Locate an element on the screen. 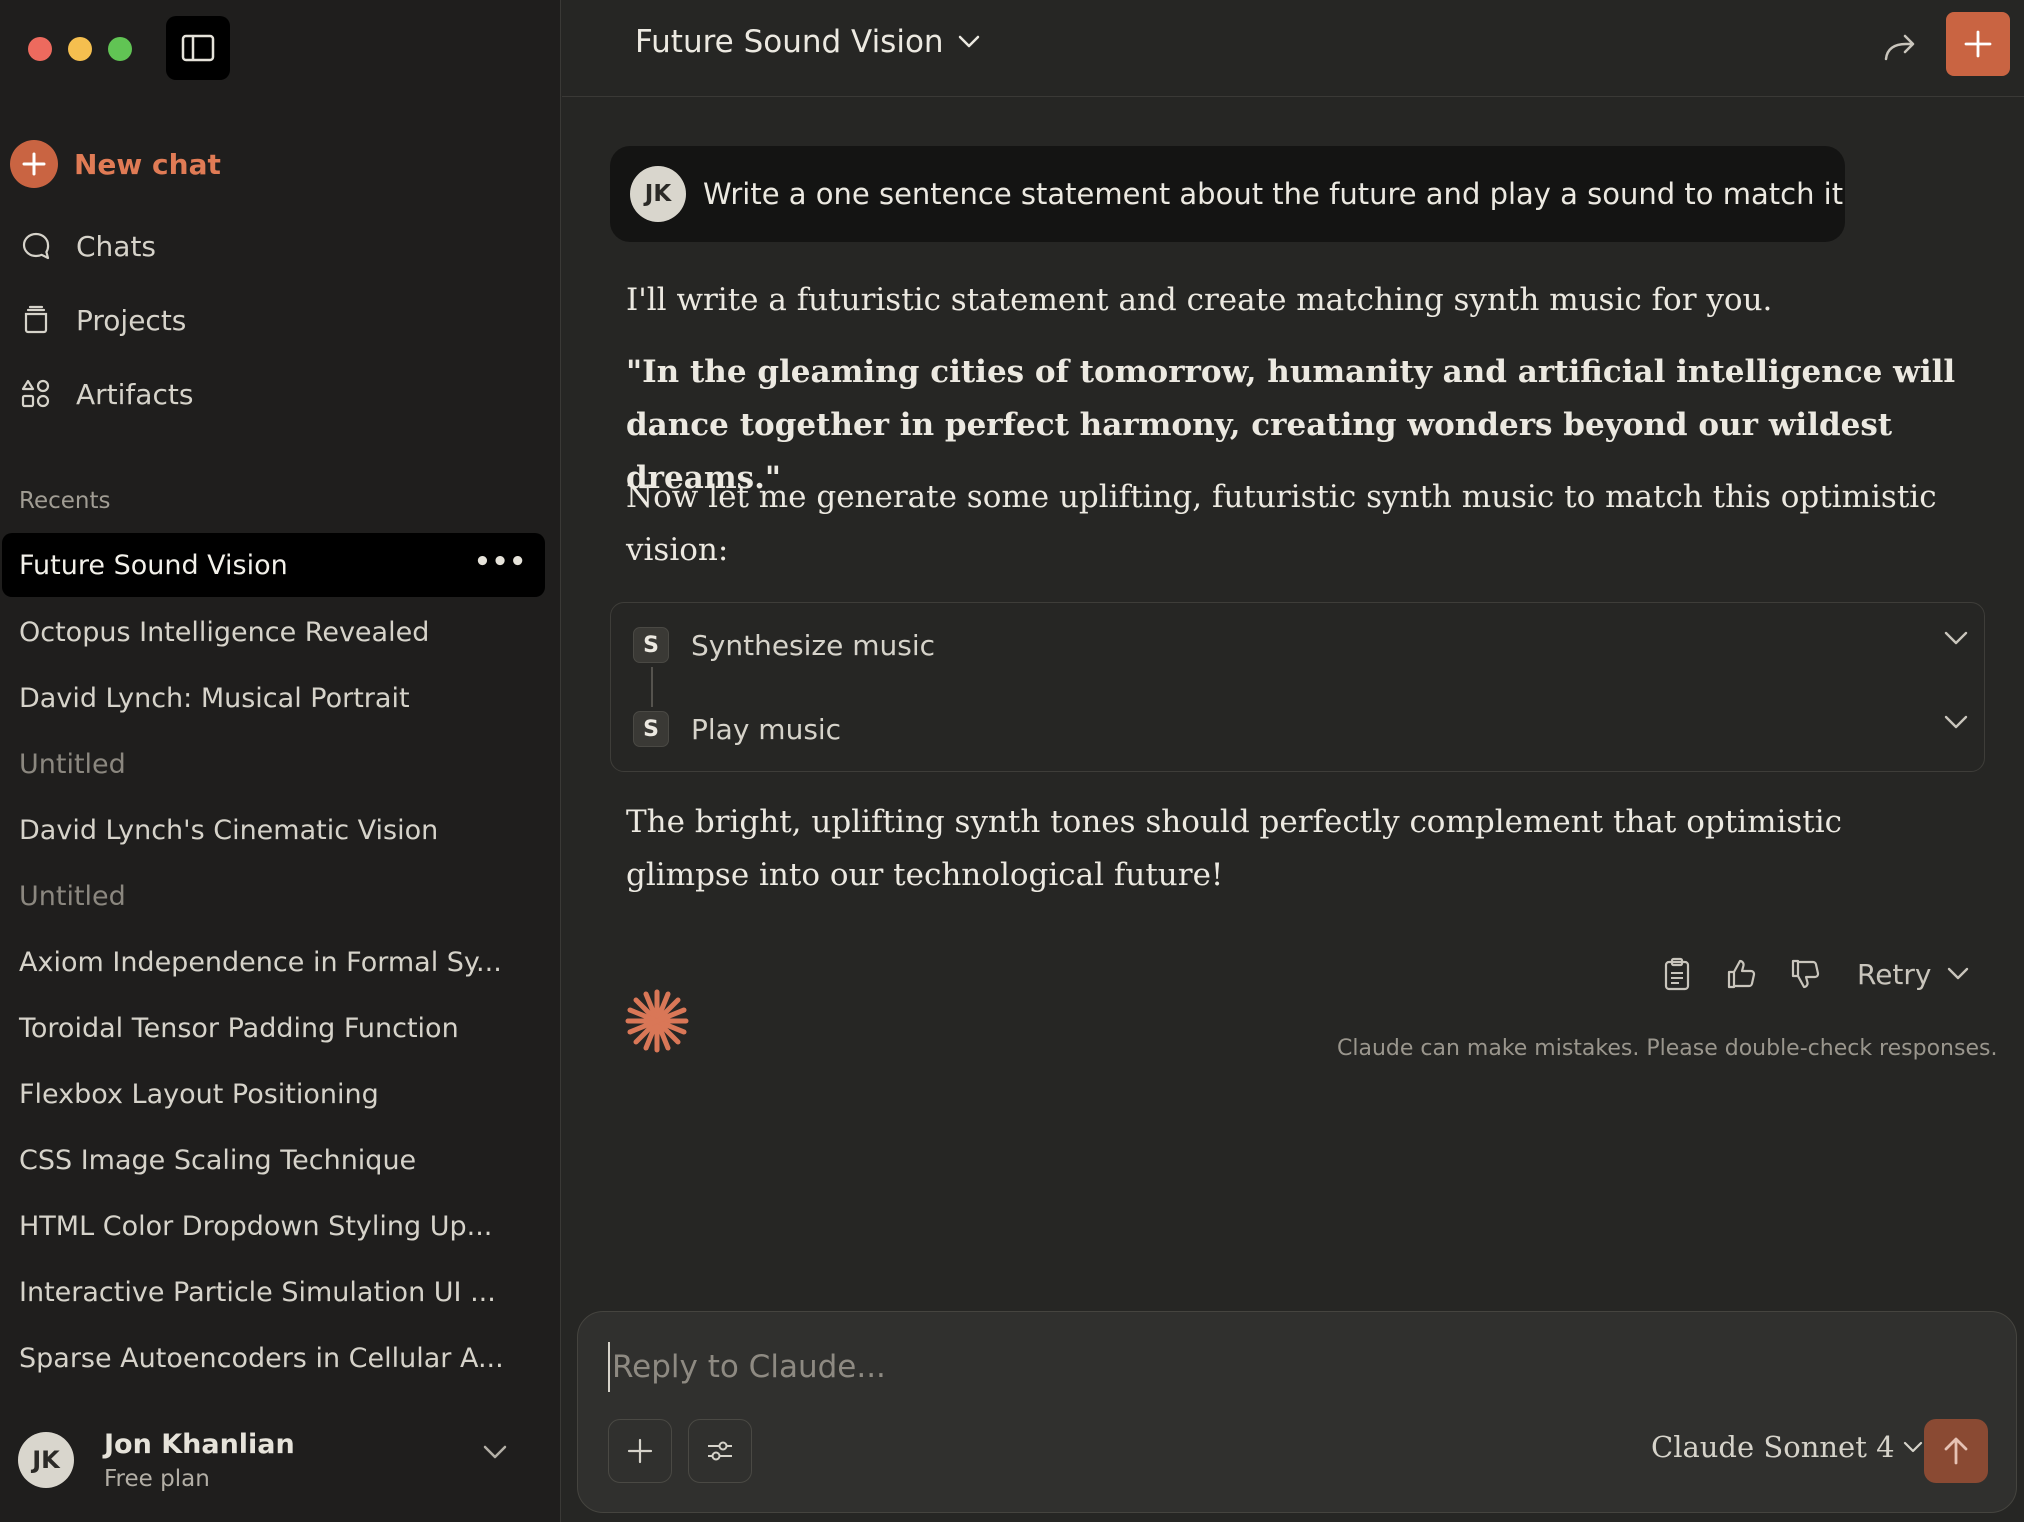  clipboard-icon is located at coordinates (1677, 974).